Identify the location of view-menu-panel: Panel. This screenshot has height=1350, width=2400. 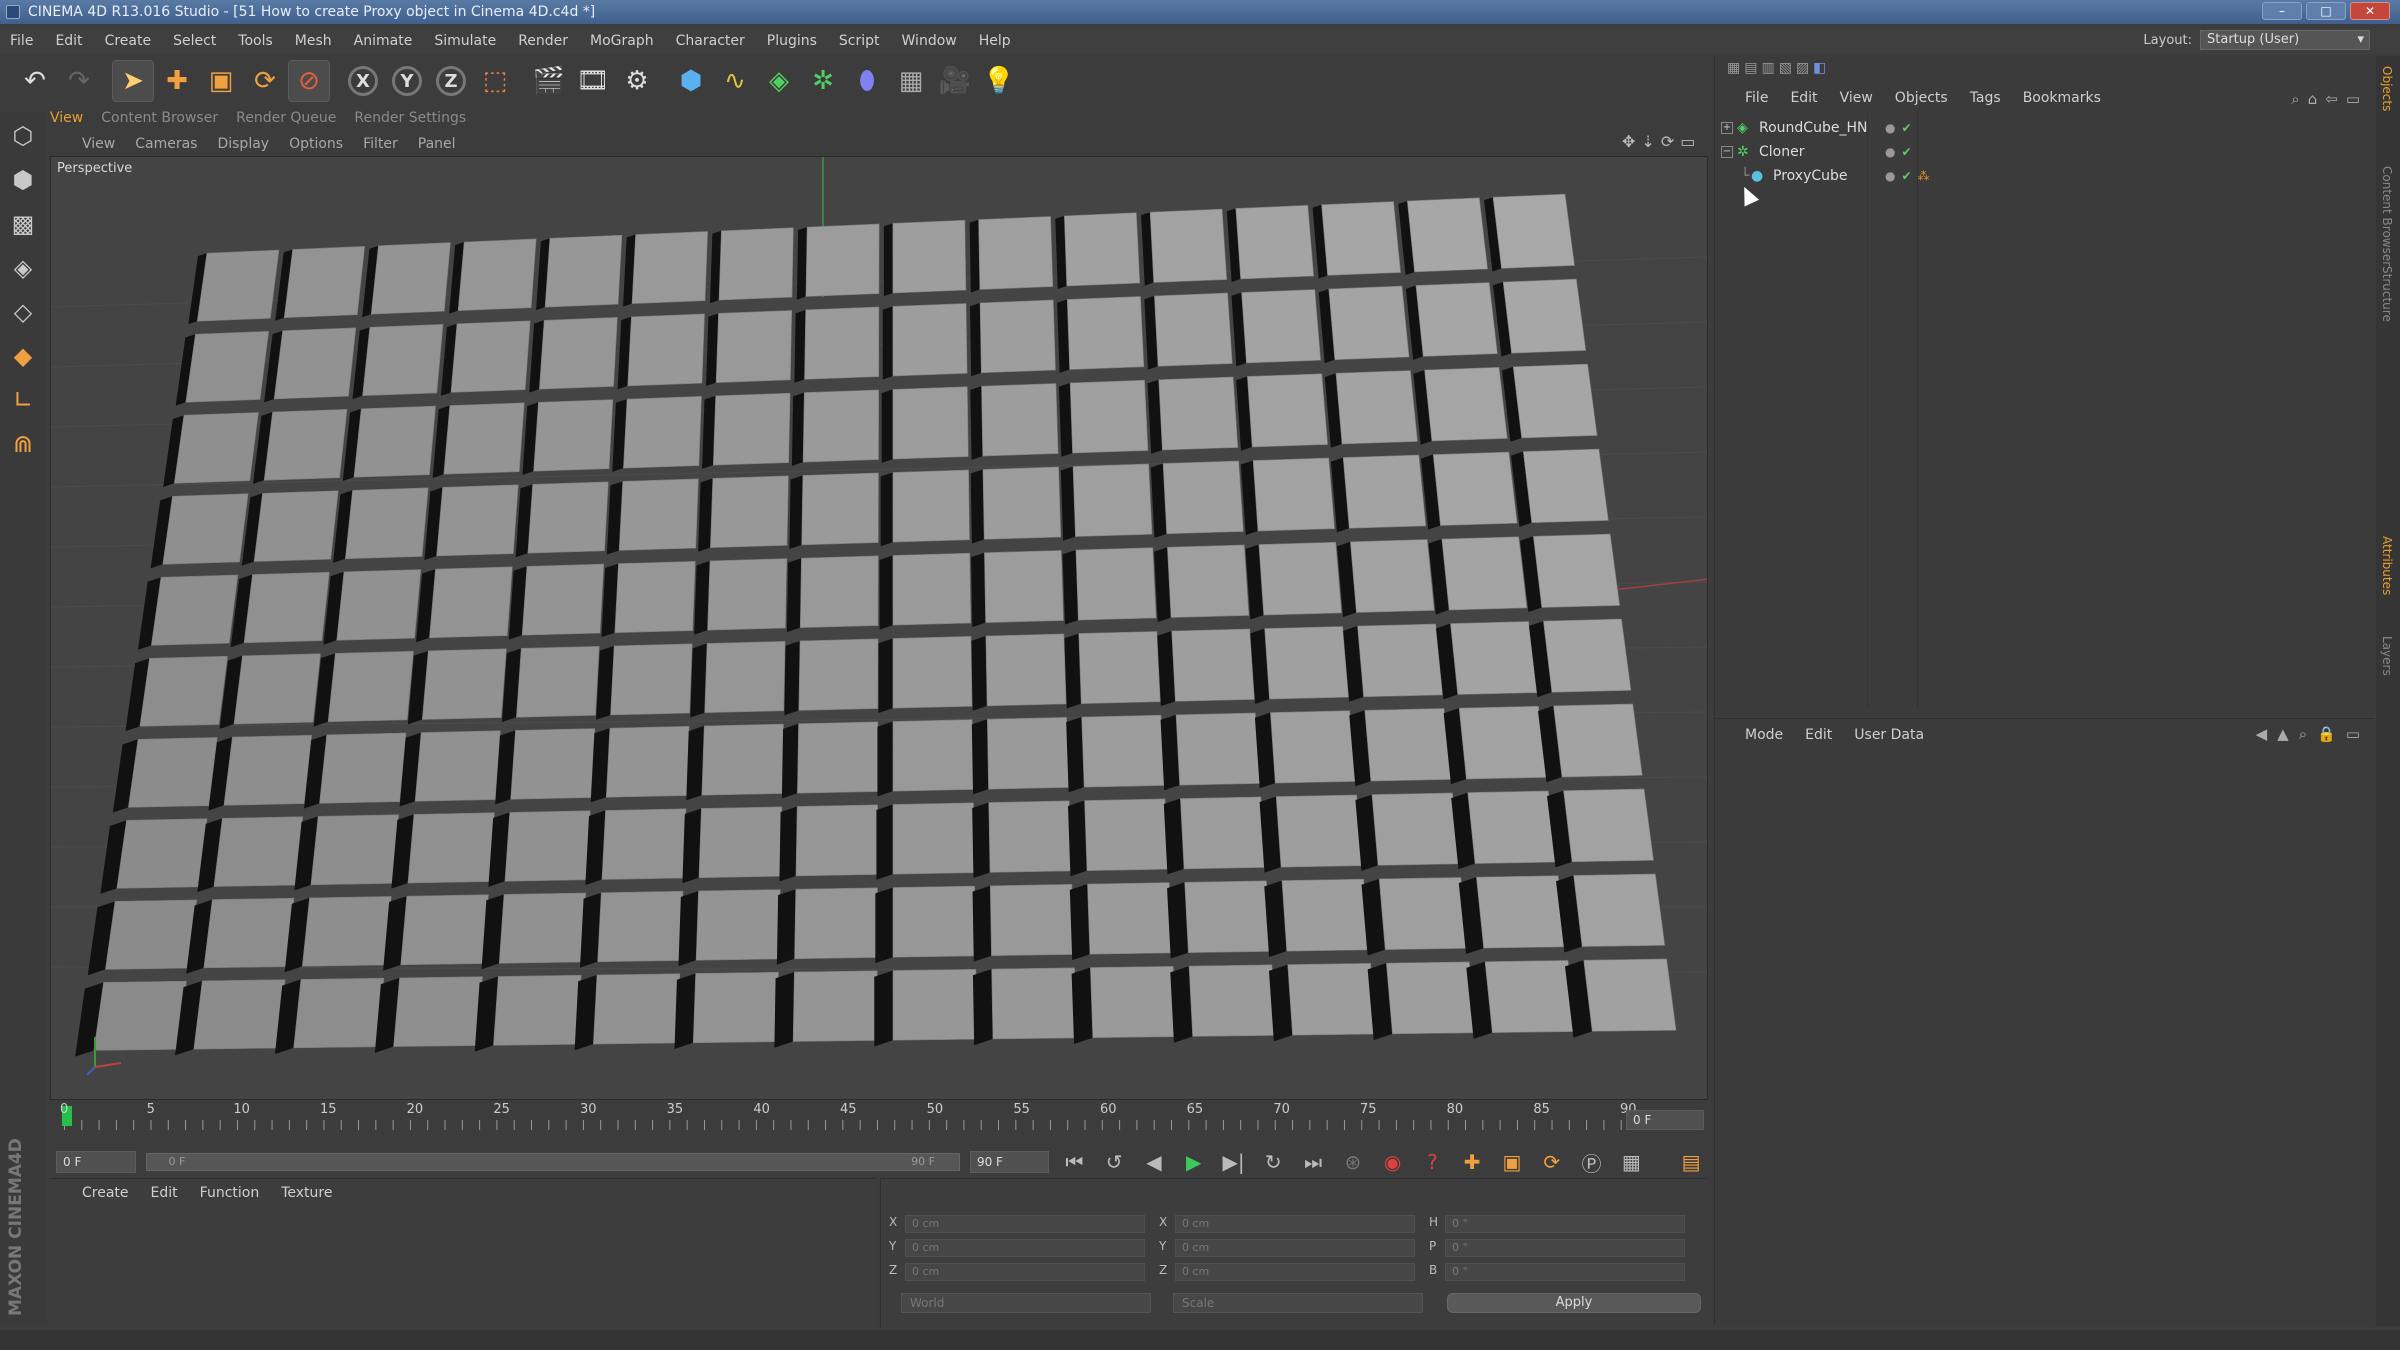
(437, 144).